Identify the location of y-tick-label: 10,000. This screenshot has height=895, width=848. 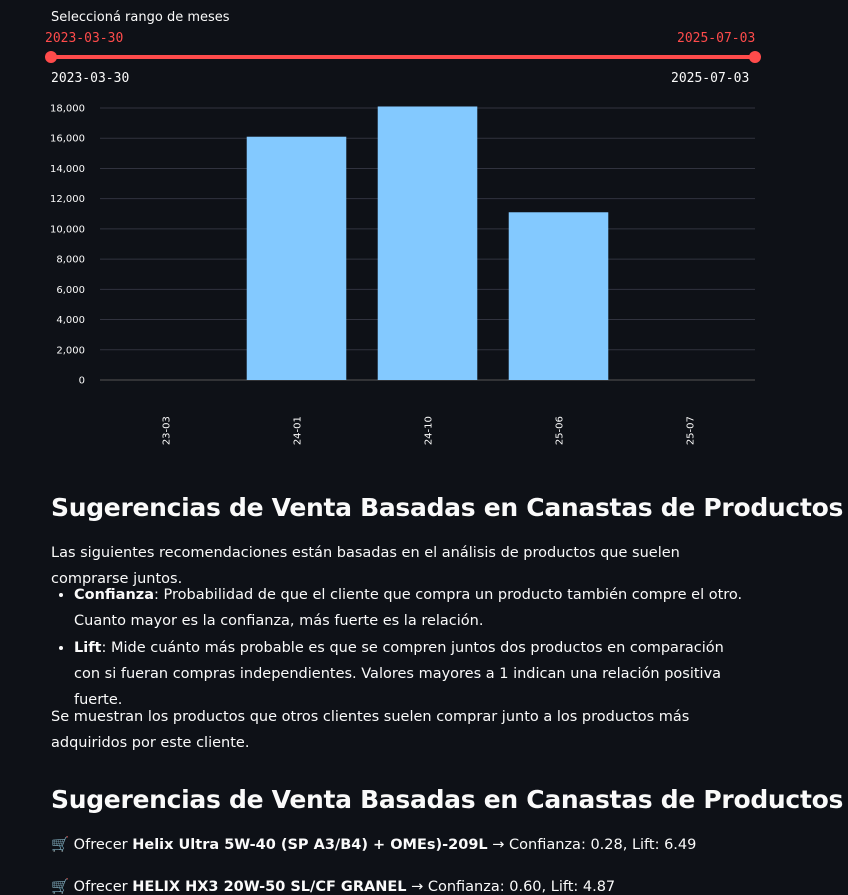
(67, 229).